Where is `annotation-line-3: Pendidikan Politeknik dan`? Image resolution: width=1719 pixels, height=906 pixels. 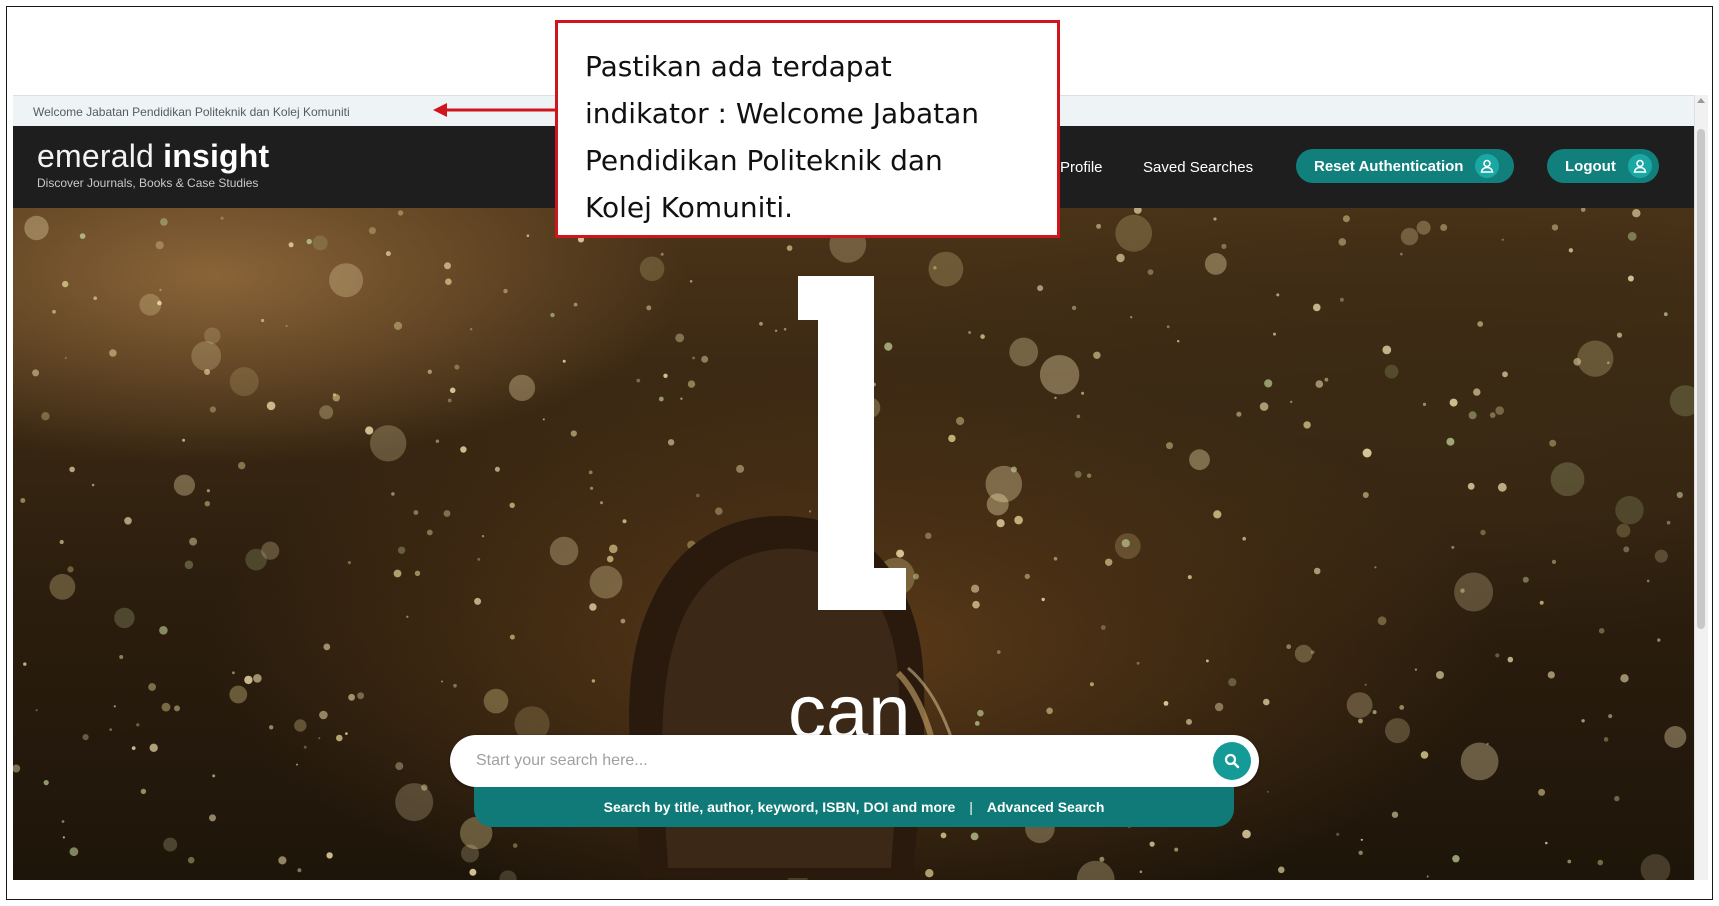 annotation-line-3: Pendidikan Politeknik dan is located at coordinates (764, 160).